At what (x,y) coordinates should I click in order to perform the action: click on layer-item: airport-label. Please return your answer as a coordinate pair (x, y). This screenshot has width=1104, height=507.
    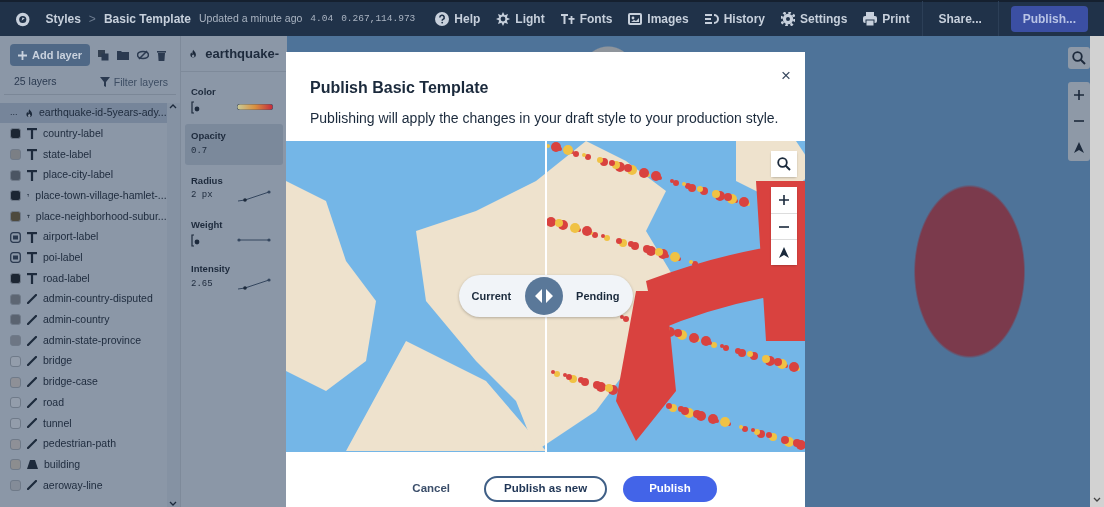
    Looking at the image, I should click on (83, 237).